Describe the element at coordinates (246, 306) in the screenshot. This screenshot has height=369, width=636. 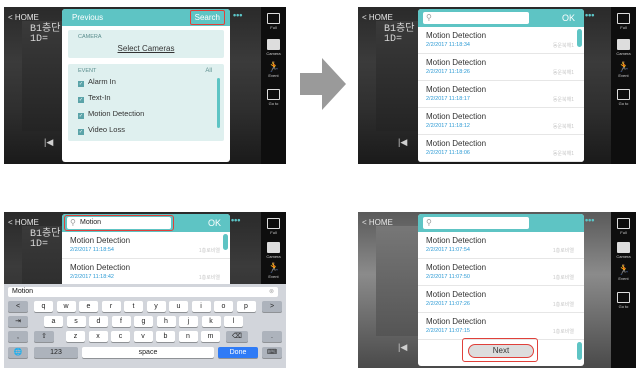
I see `key-p: p` at that location.